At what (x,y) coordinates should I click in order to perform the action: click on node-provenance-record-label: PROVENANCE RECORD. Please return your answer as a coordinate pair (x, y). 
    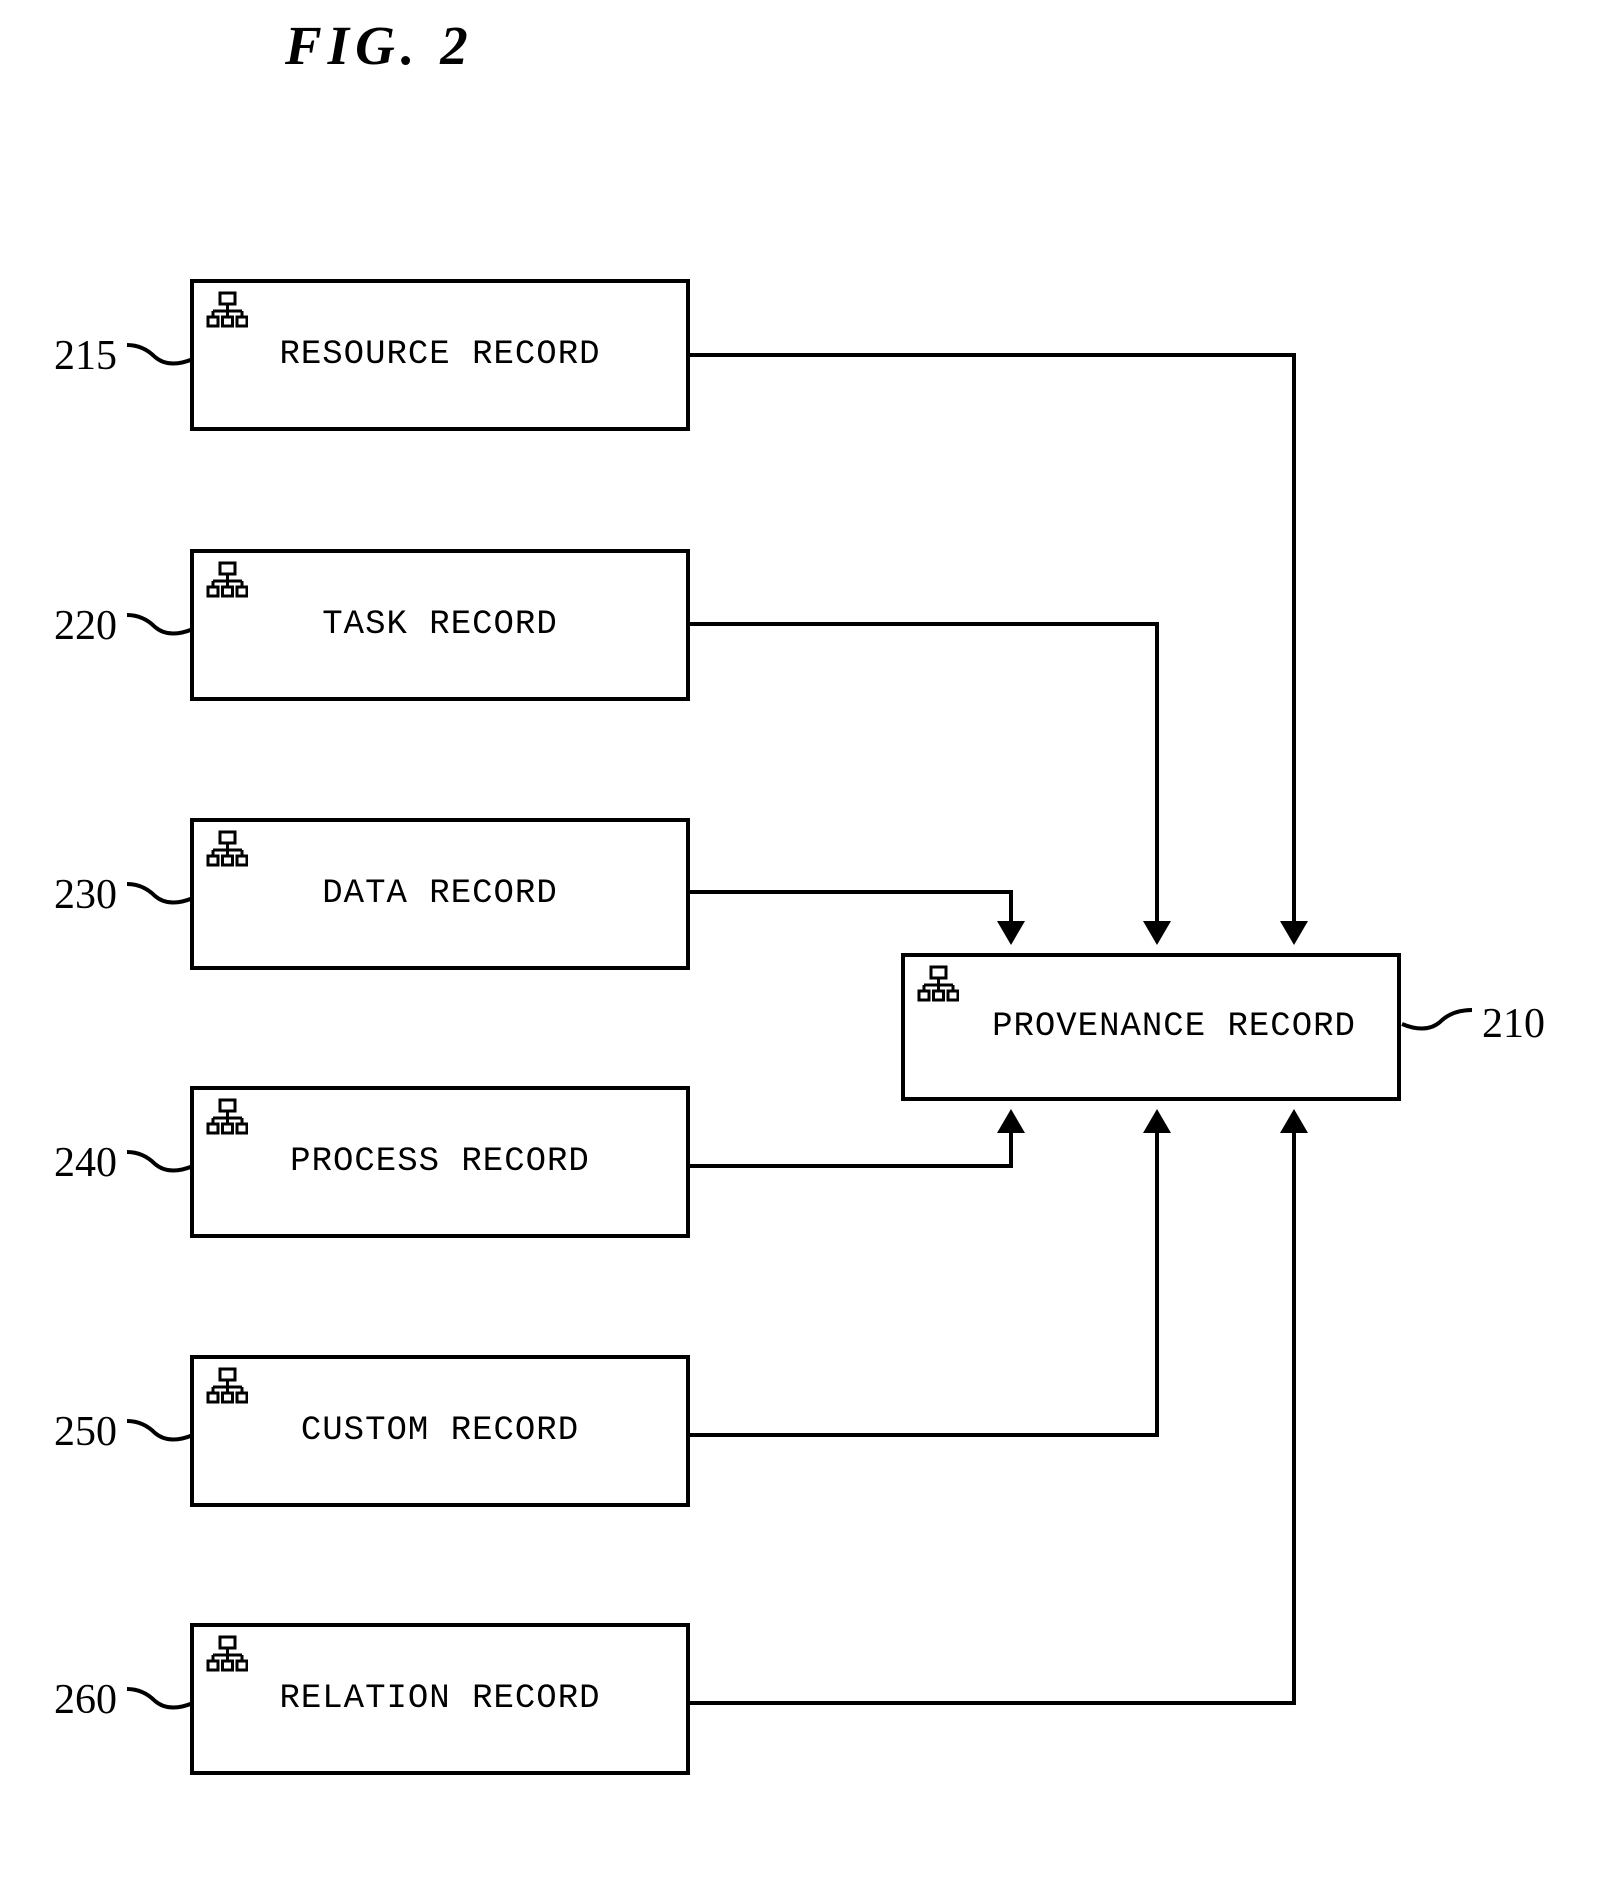
    Looking at the image, I should click on (1174, 1027).